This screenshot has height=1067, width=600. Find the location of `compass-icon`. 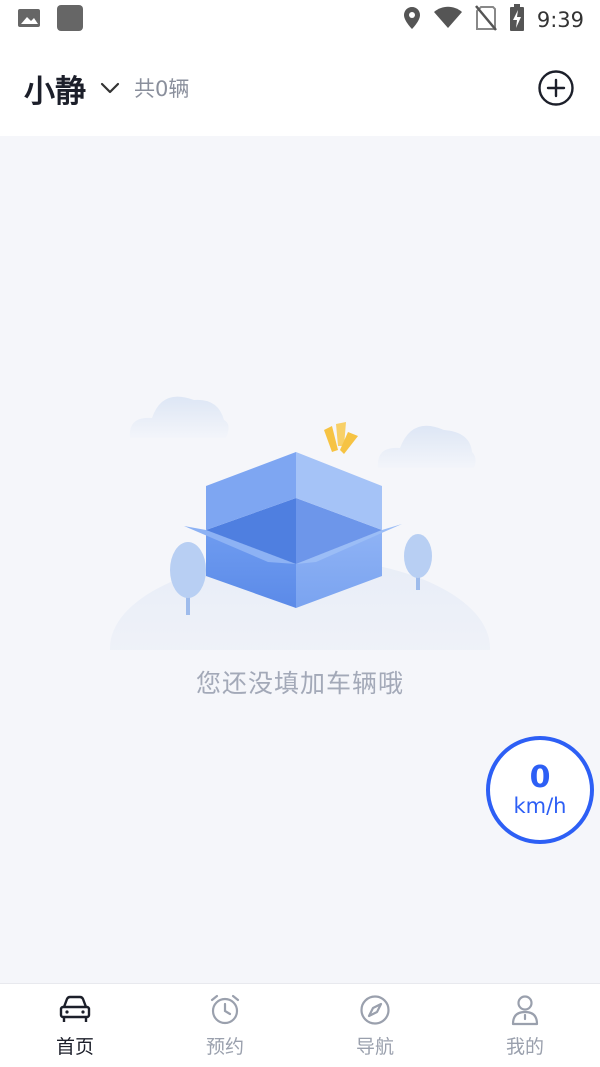

compass-icon is located at coordinates (375, 1010).